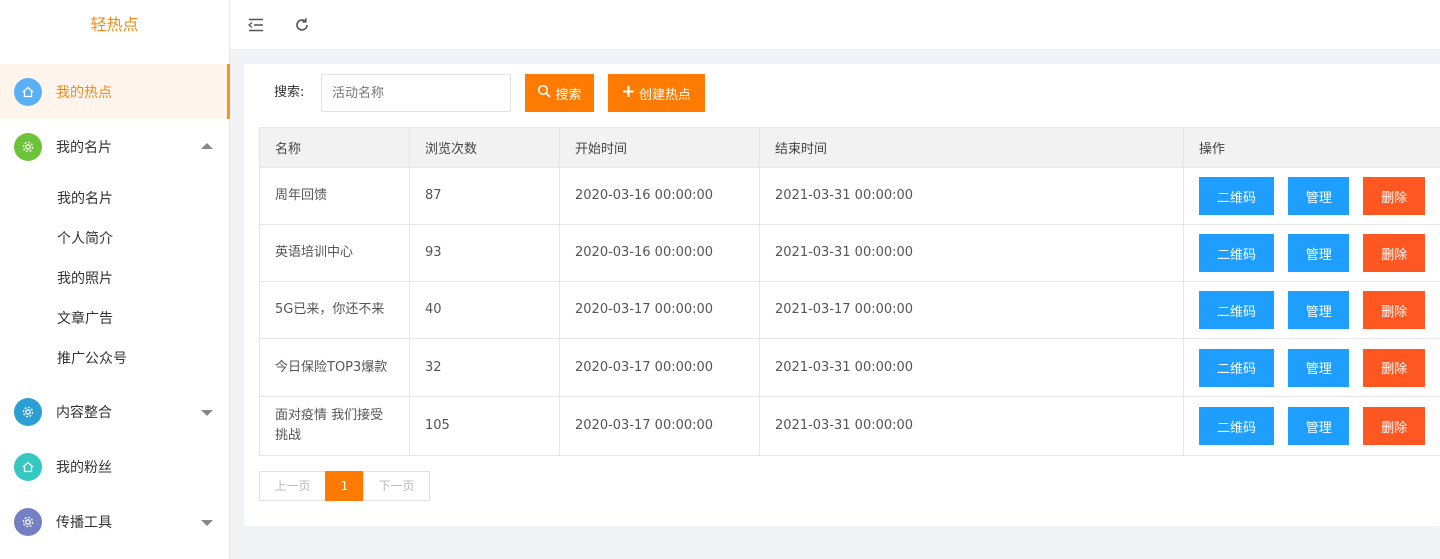 The image size is (1440, 559). Describe the element at coordinates (334, 367) in the screenshot. I see `cell-name: 今日保险TOP3爆款` at that location.